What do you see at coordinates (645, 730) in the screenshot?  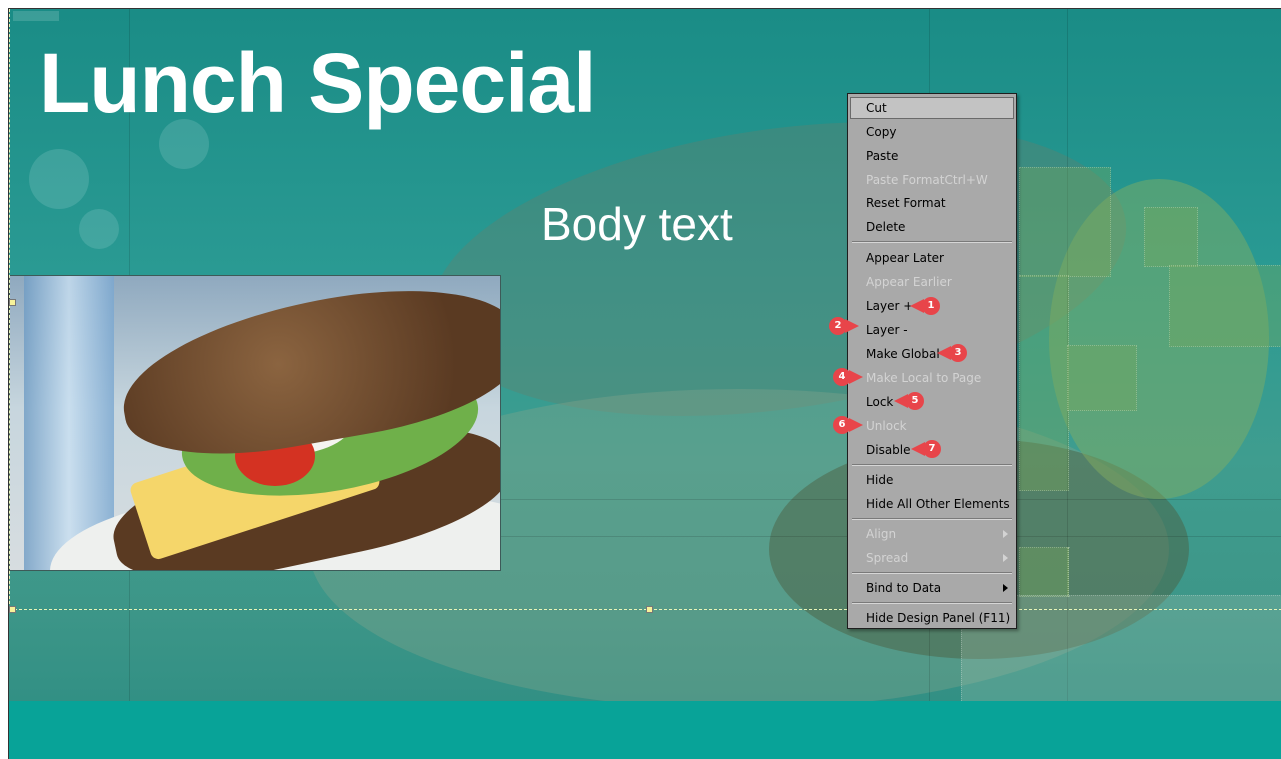 I see `footer-bar` at bounding box center [645, 730].